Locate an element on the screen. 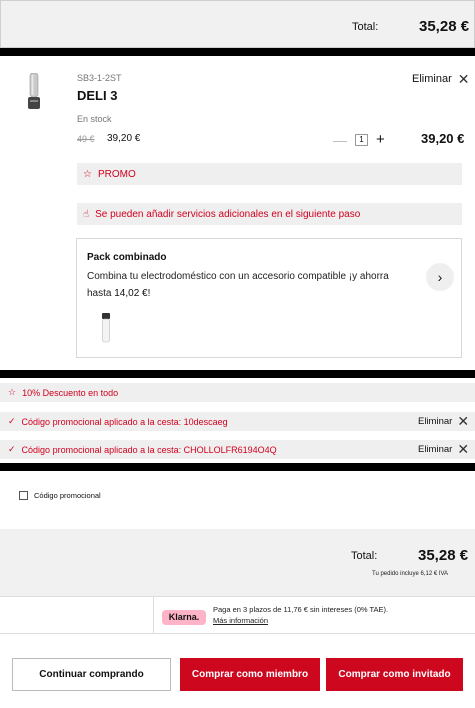 The width and height of the screenshot is (475, 708). discount-text: 10% Descuento en todo is located at coordinates (70, 392).